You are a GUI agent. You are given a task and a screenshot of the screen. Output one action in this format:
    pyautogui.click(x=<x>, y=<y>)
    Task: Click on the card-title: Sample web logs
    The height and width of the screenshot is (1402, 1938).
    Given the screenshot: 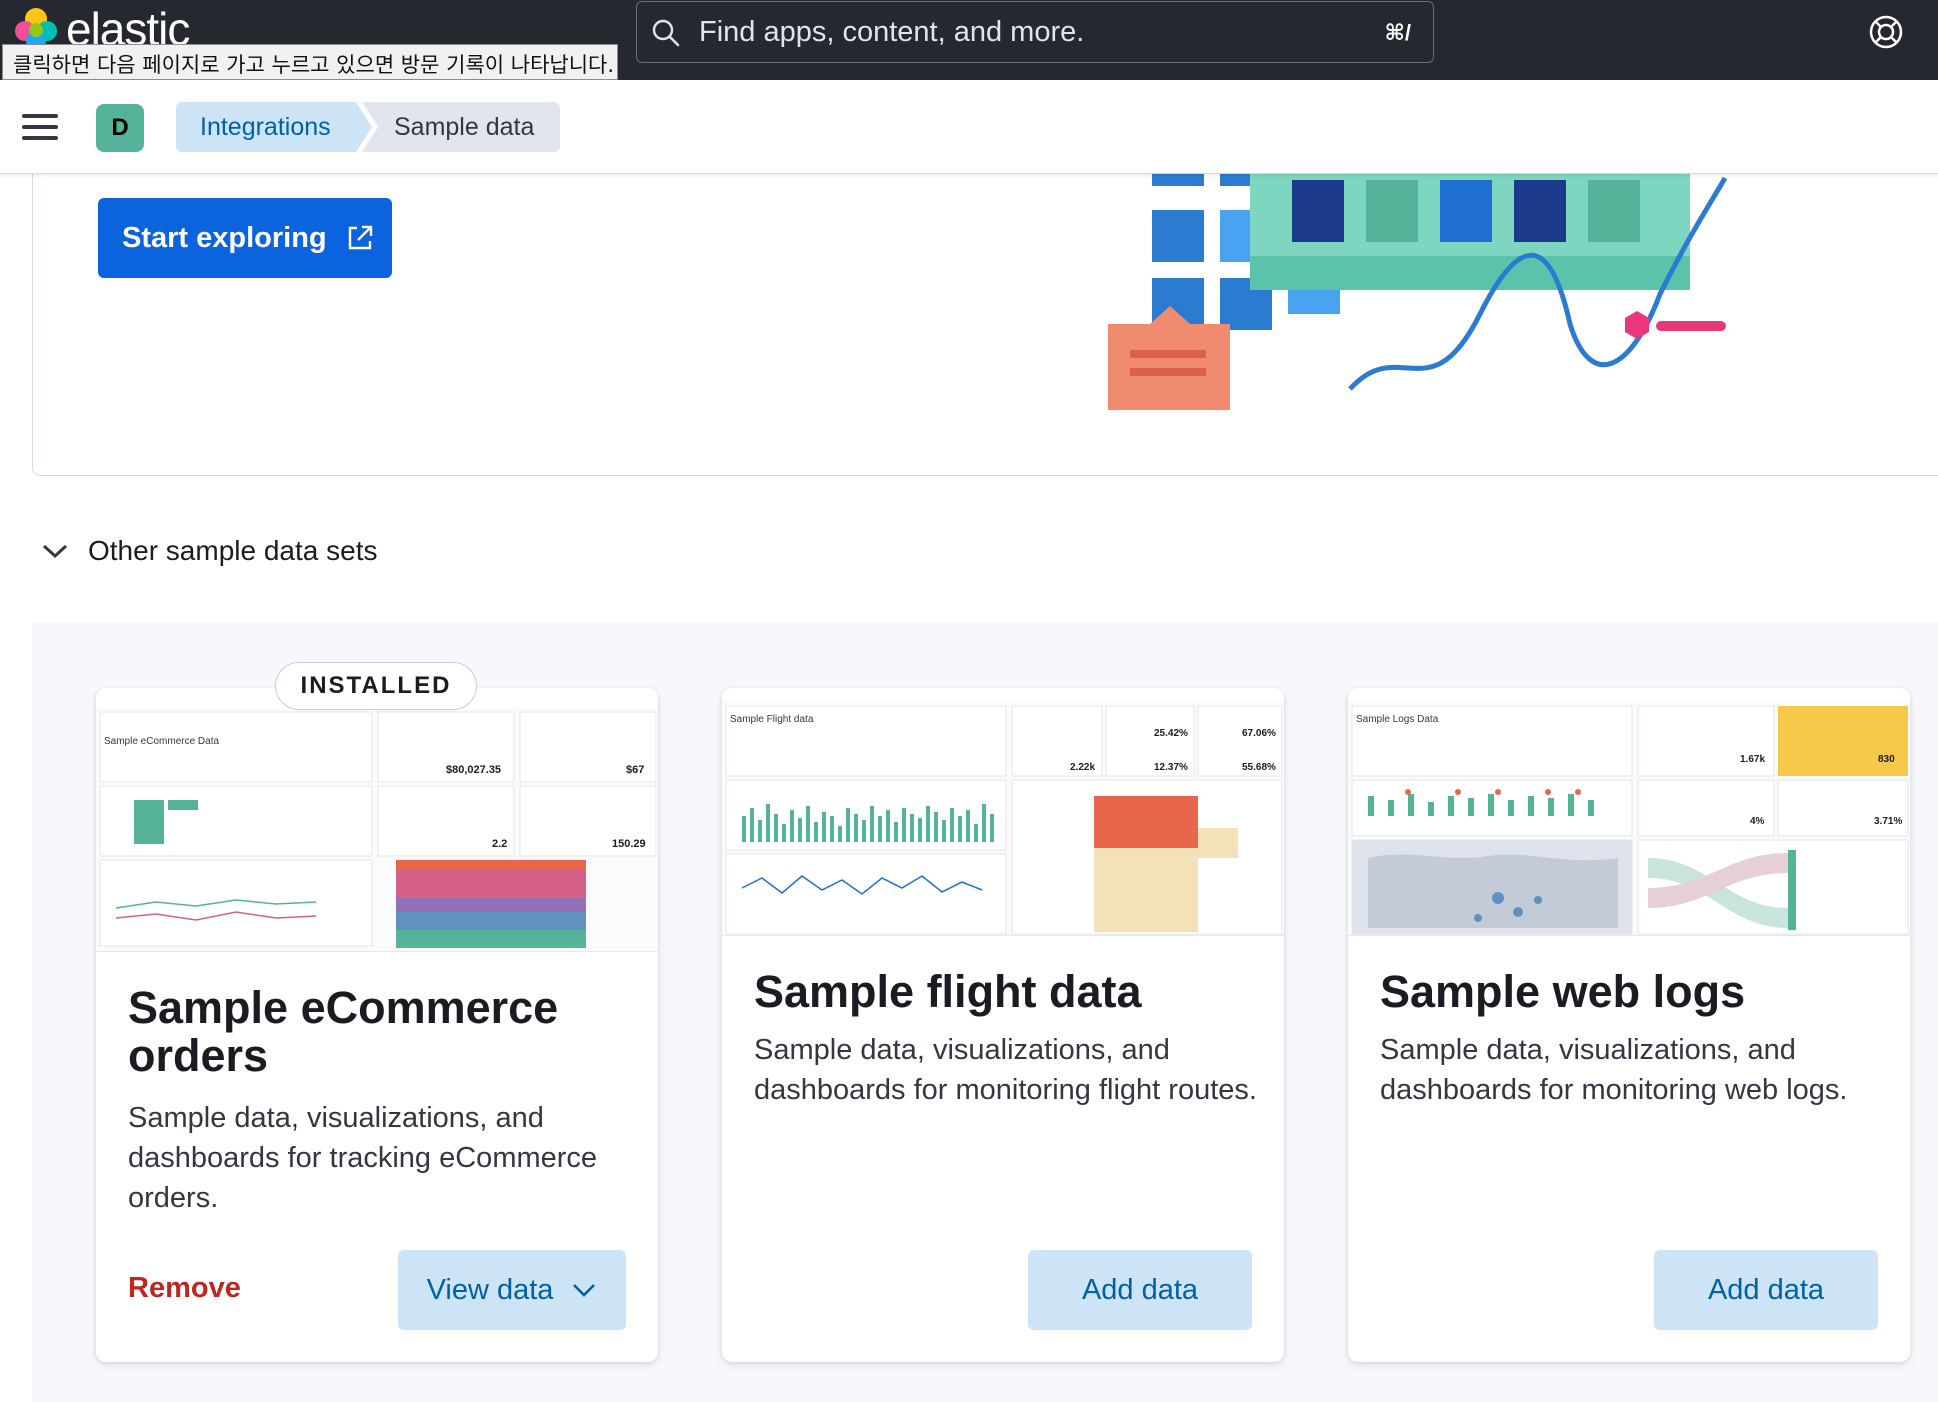 What is the action you would take?
    pyautogui.click(x=1563, y=991)
    